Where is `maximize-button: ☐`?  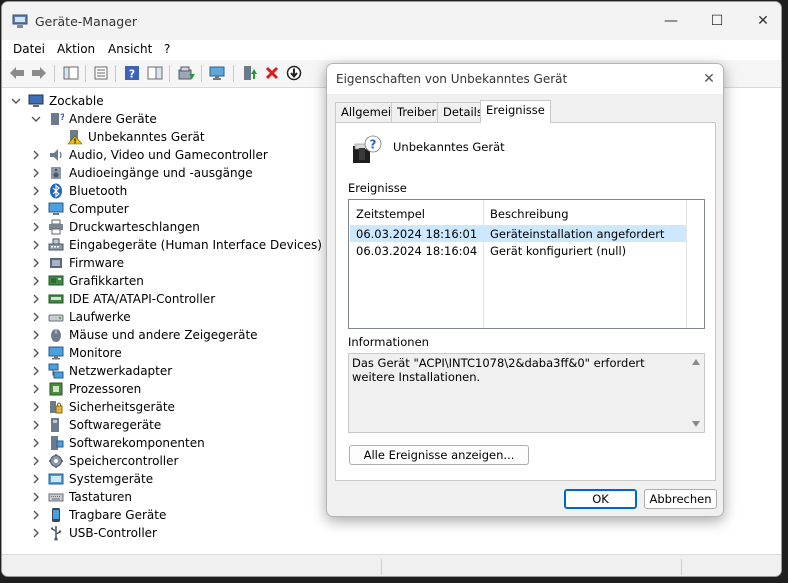 maximize-button: ☐ is located at coordinates (717, 21).